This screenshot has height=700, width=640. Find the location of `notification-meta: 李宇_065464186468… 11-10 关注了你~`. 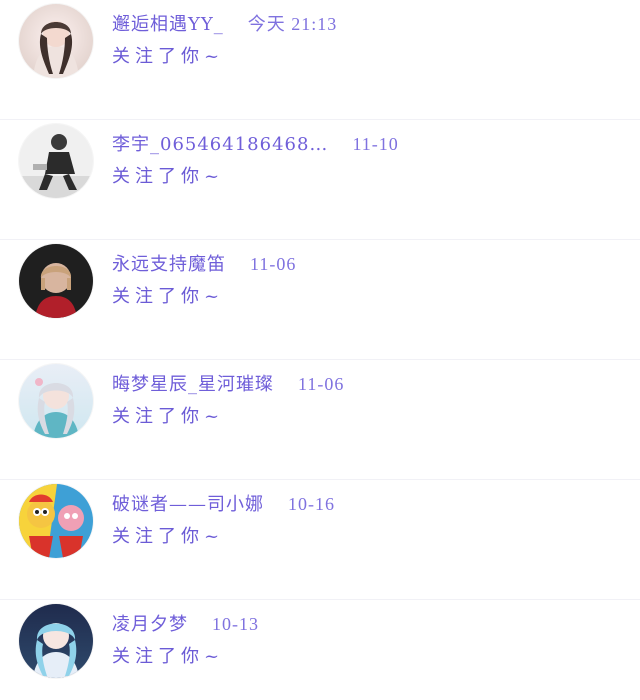

notification-meta: 李宇_065464186468… 11-10 关注了你~ is located at coordinates (370, 159).